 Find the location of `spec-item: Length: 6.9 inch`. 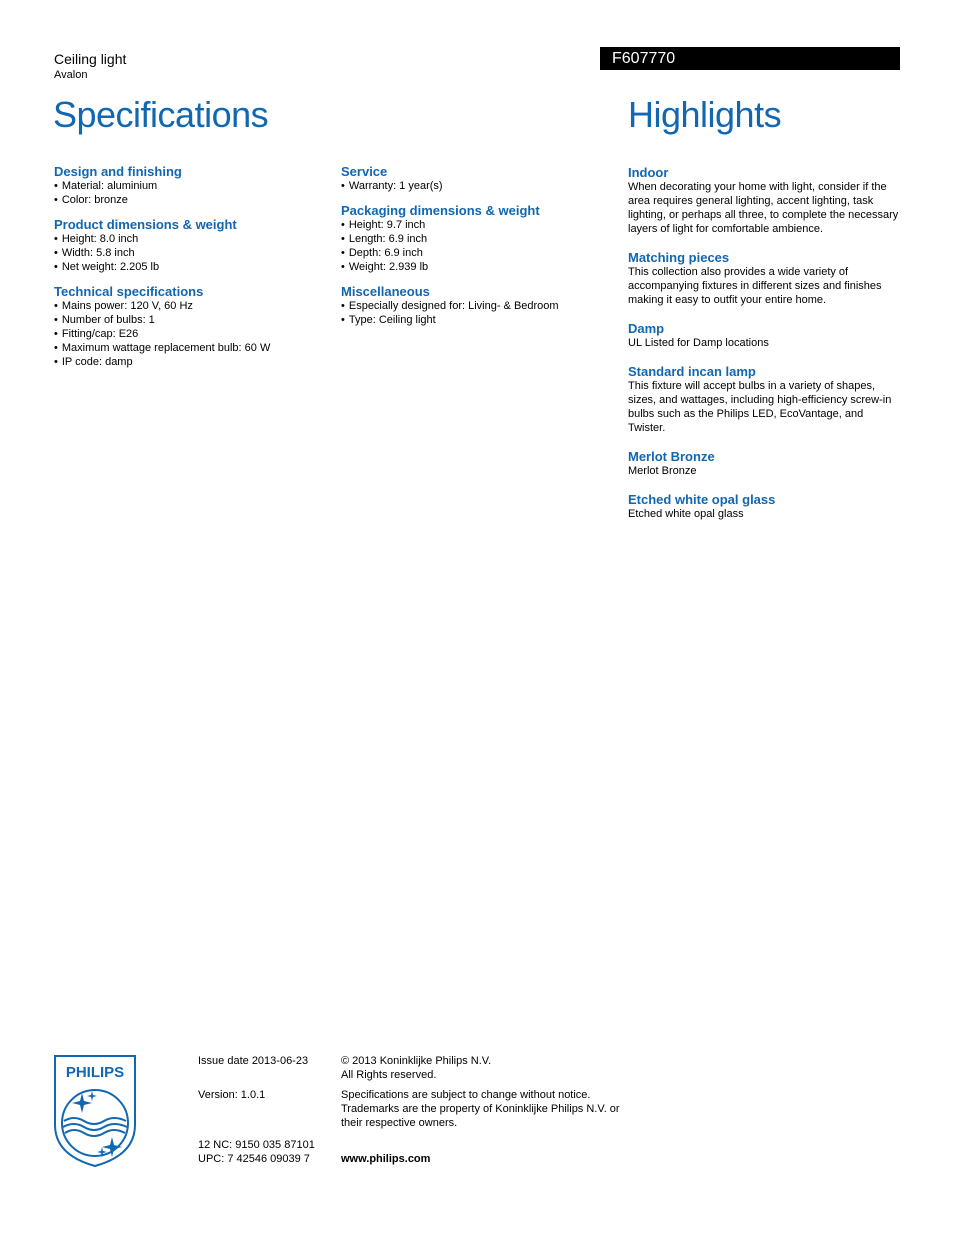

spec-item: Length: 6.9 inch is located at coordinates (481, 239).